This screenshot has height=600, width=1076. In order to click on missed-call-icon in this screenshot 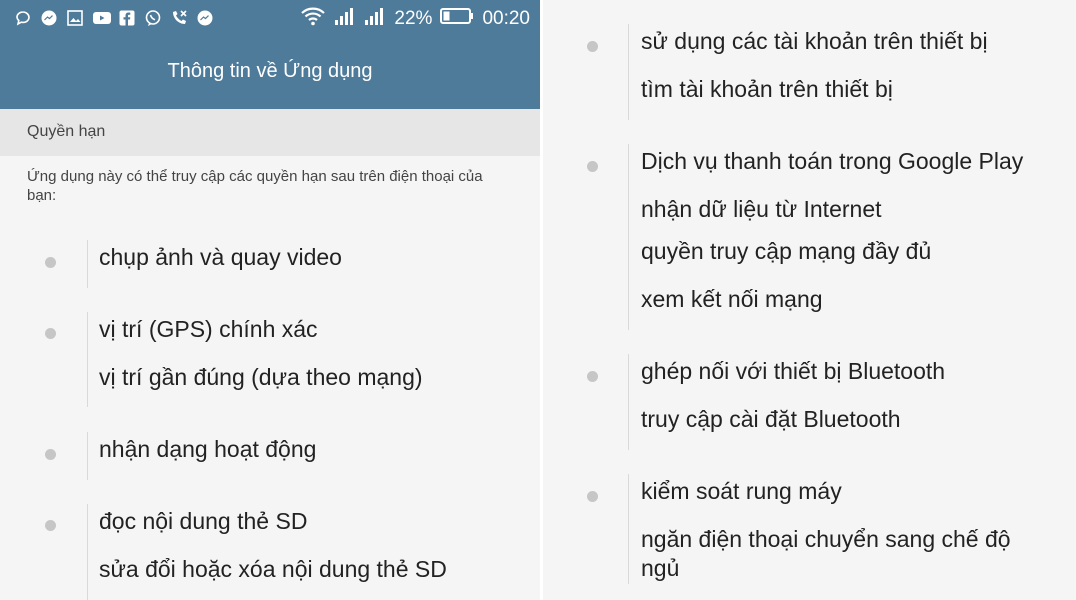, I will do `click(179, 18)`.